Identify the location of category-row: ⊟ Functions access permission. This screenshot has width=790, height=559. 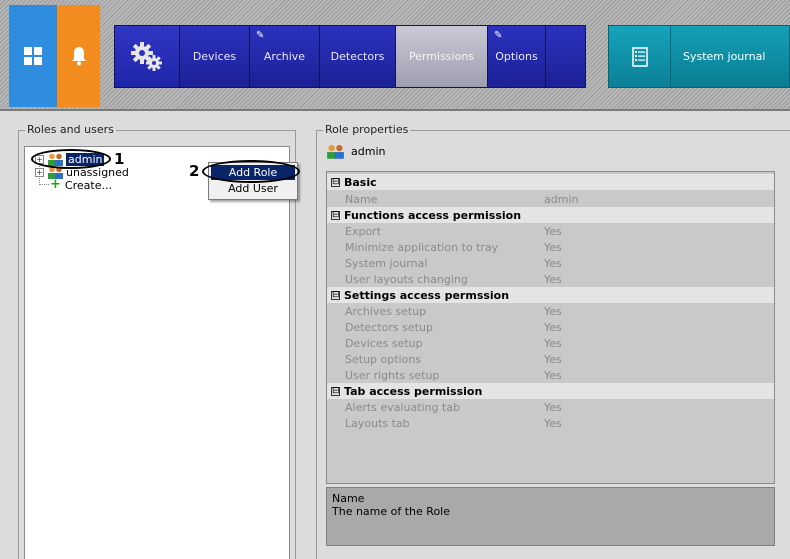
(550, 215).